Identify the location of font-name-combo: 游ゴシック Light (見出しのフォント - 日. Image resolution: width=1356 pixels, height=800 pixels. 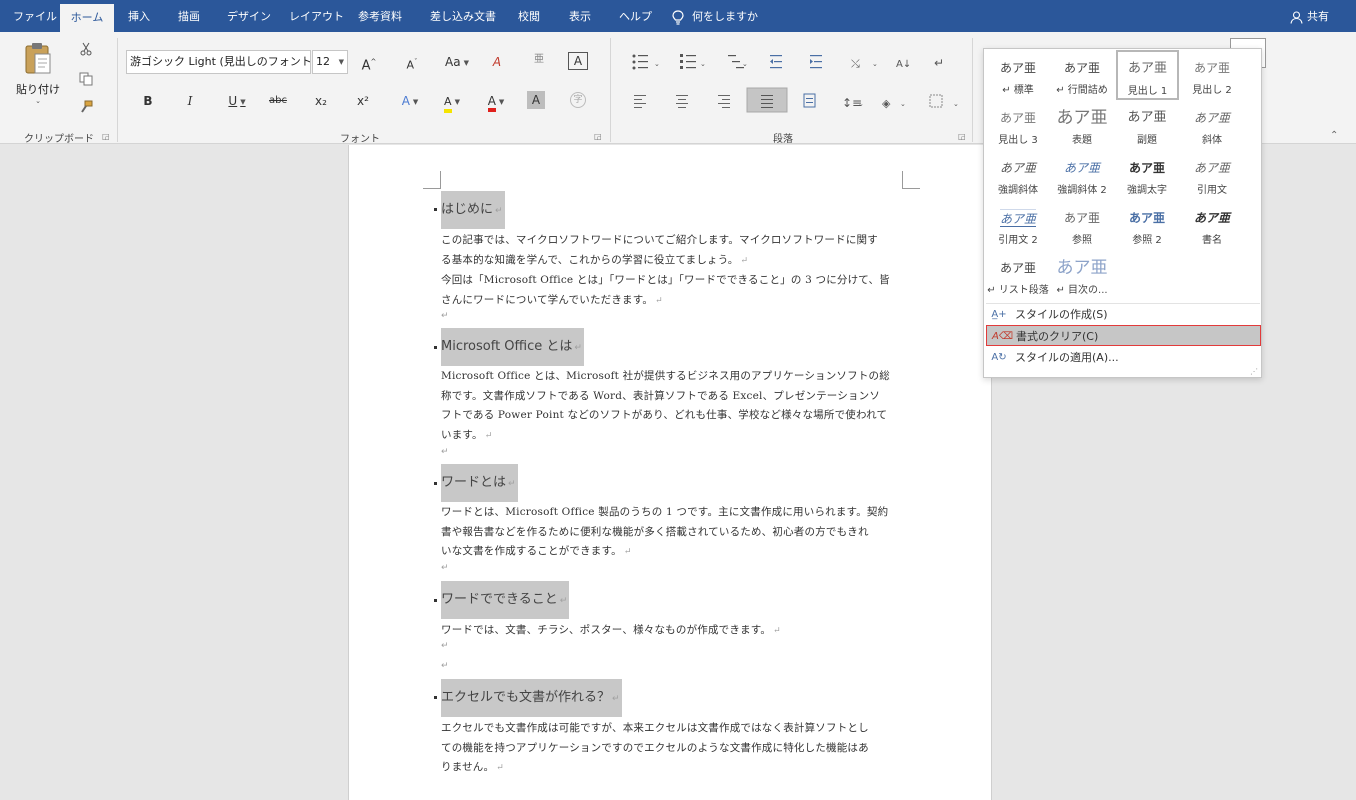
(218, 62).